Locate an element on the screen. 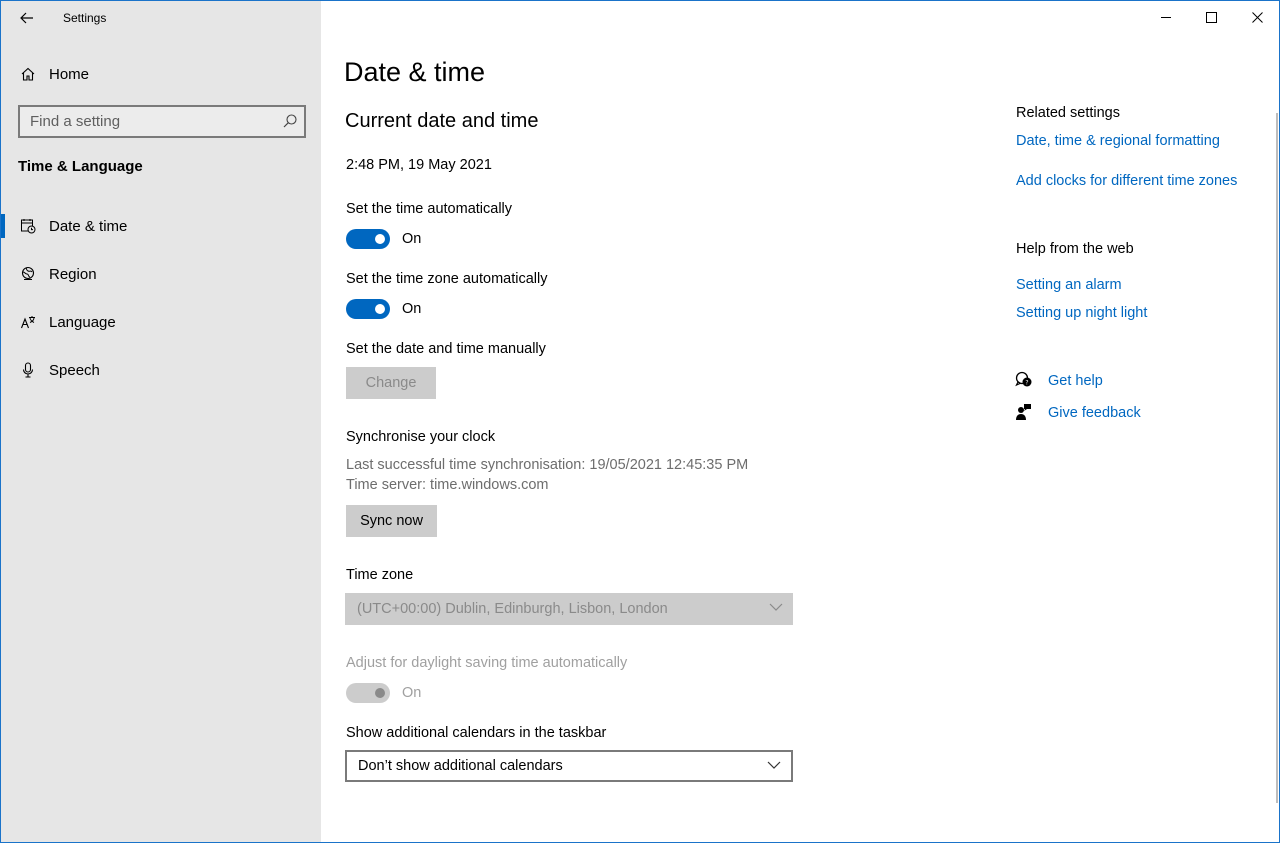 This screenshot has height=843, width=1280. minimize-button is located at coordinates (1166, 17).